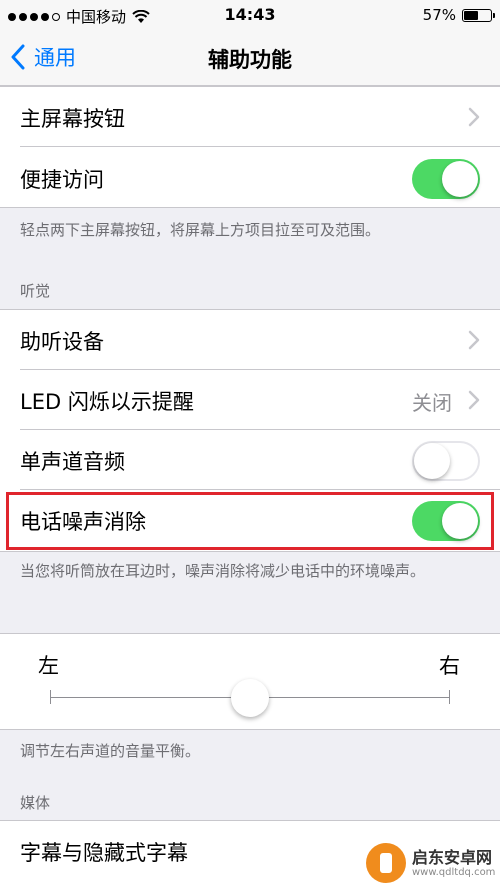 The image size is (500, 890). I want to click on row-mono-audio: 单声道音频, so click(250, 460).